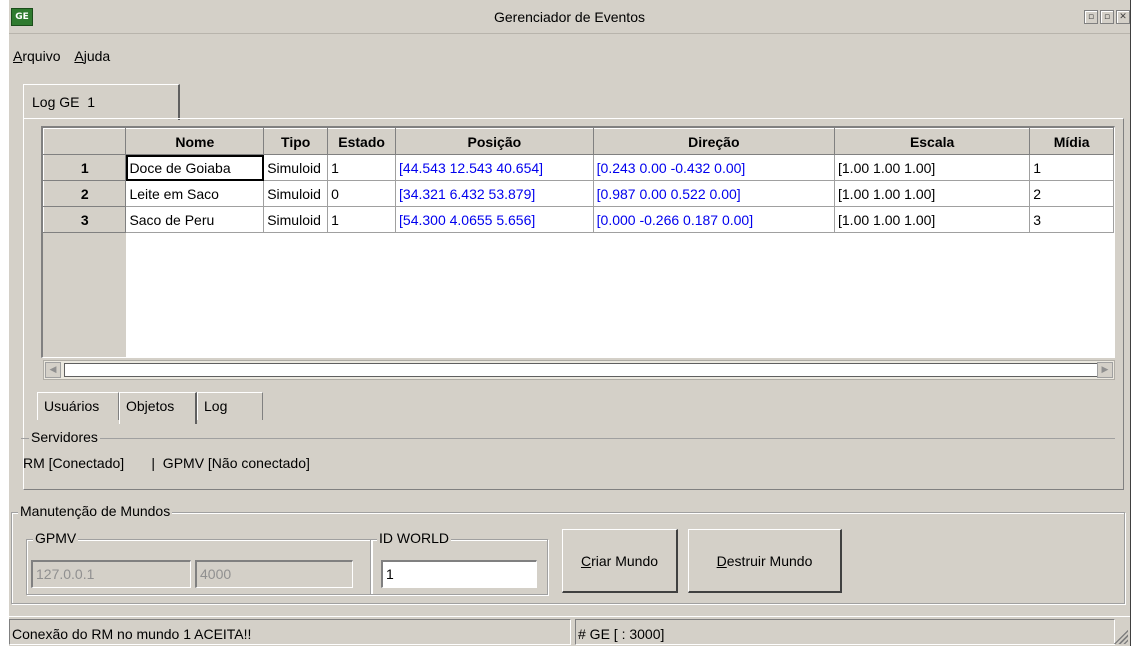 The image size is (1131, 646). Describe the element at coordinates (714, 219) in the screenshot. I see `cell-direcao: [0.000 -0.266 0.187 0.00]` at that location.